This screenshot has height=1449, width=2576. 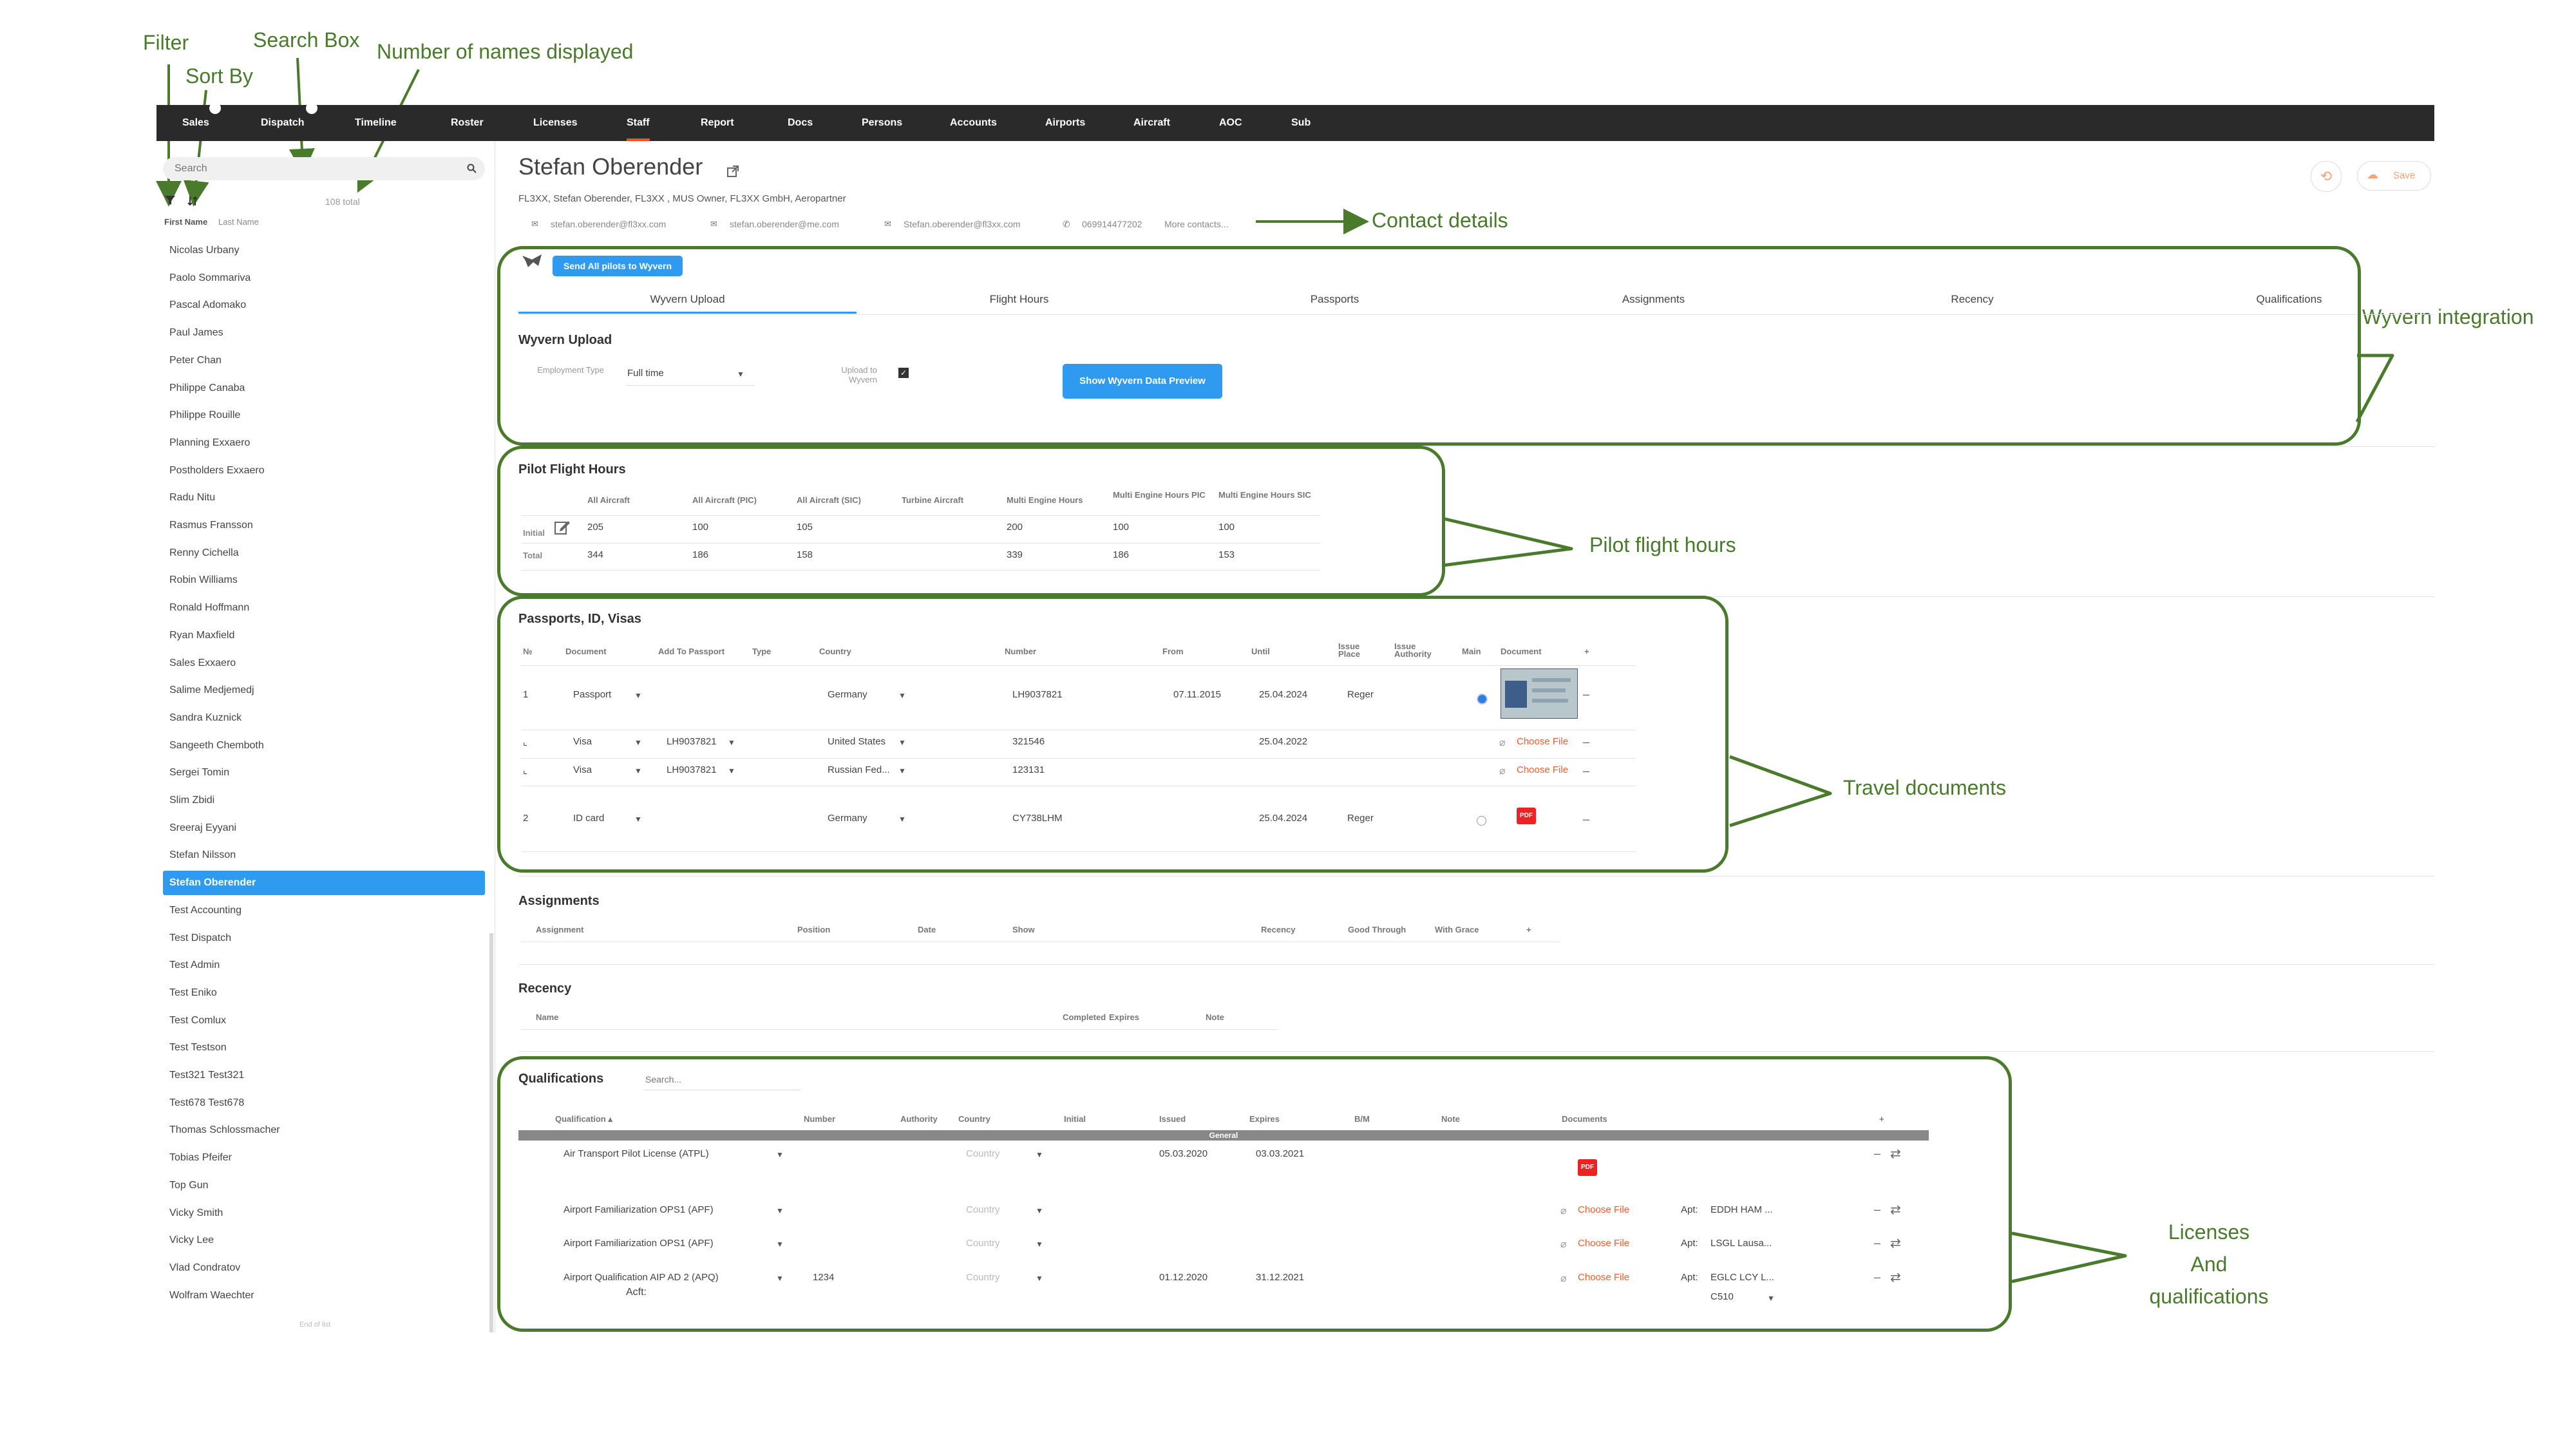 What do you see at coordinates (547, 1017) in the screenshot?
I see `recency-col-header: Name` at bounding box center [547, 1017].